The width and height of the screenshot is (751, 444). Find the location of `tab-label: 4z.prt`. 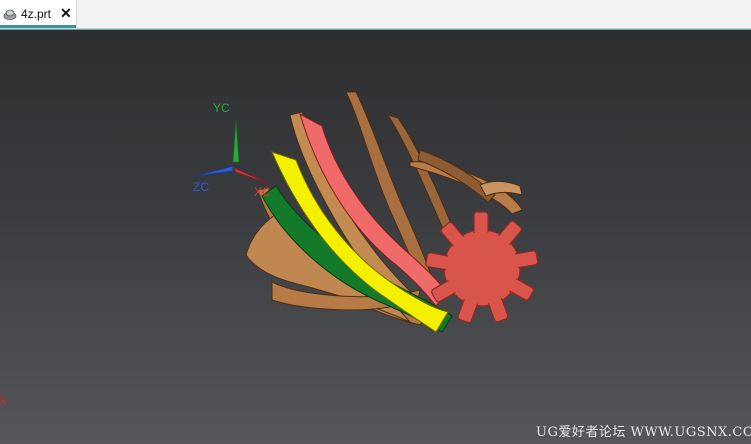

tab-label: 4z.prt is located at coordinates (36, 14).